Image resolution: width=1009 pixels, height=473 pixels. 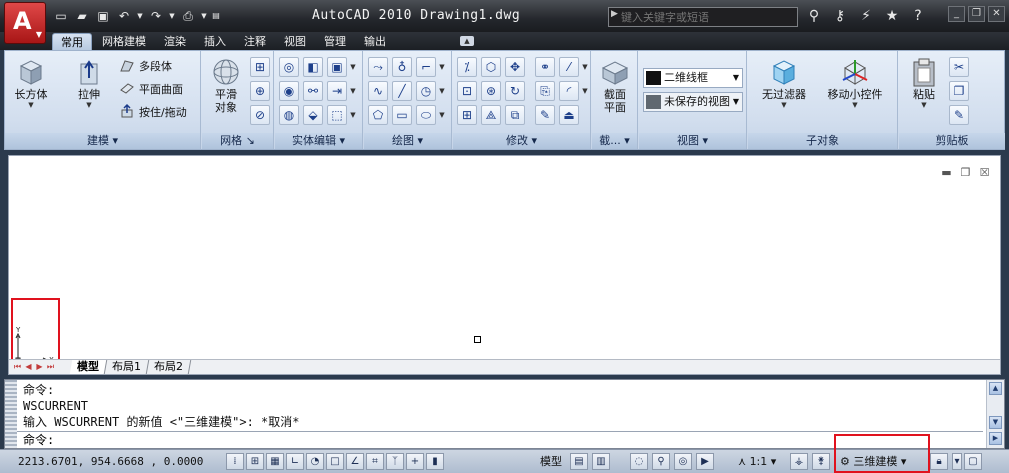 I want to click on snap-mode-toggle: ⊞, so click(x=255, y=461).